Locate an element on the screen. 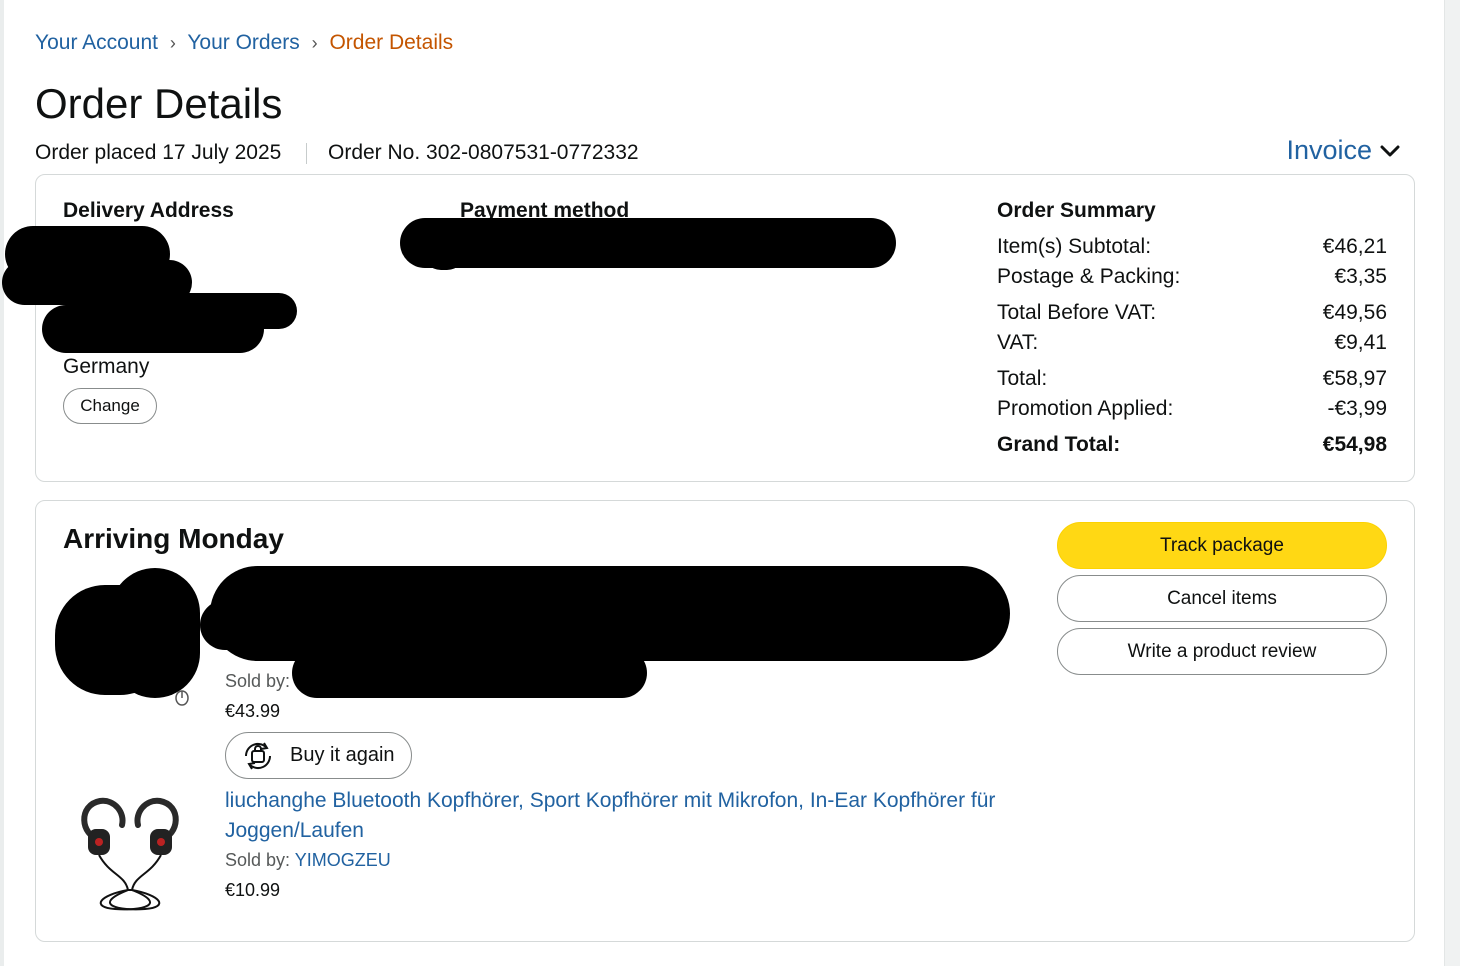 Image resolution: width=1460 pixels, height=966 pixels. breadcrumb-current: Order Details is located at coordinates (391, 42).